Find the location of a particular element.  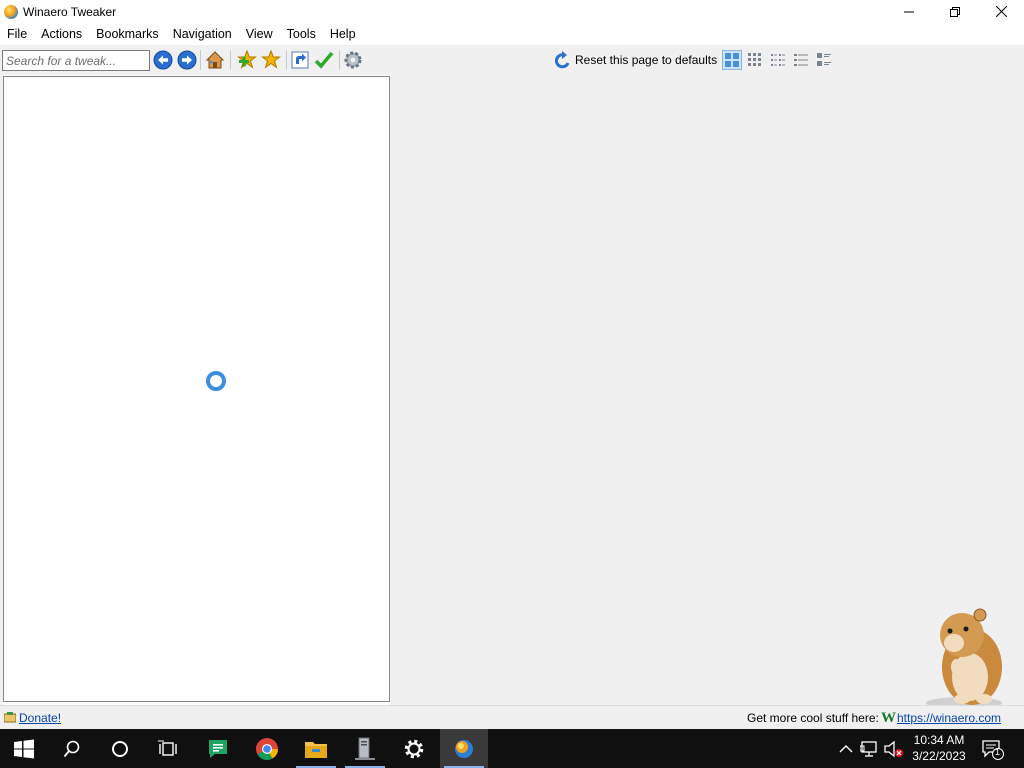

action-center-button: 1 is located at coordinates (992, 749).